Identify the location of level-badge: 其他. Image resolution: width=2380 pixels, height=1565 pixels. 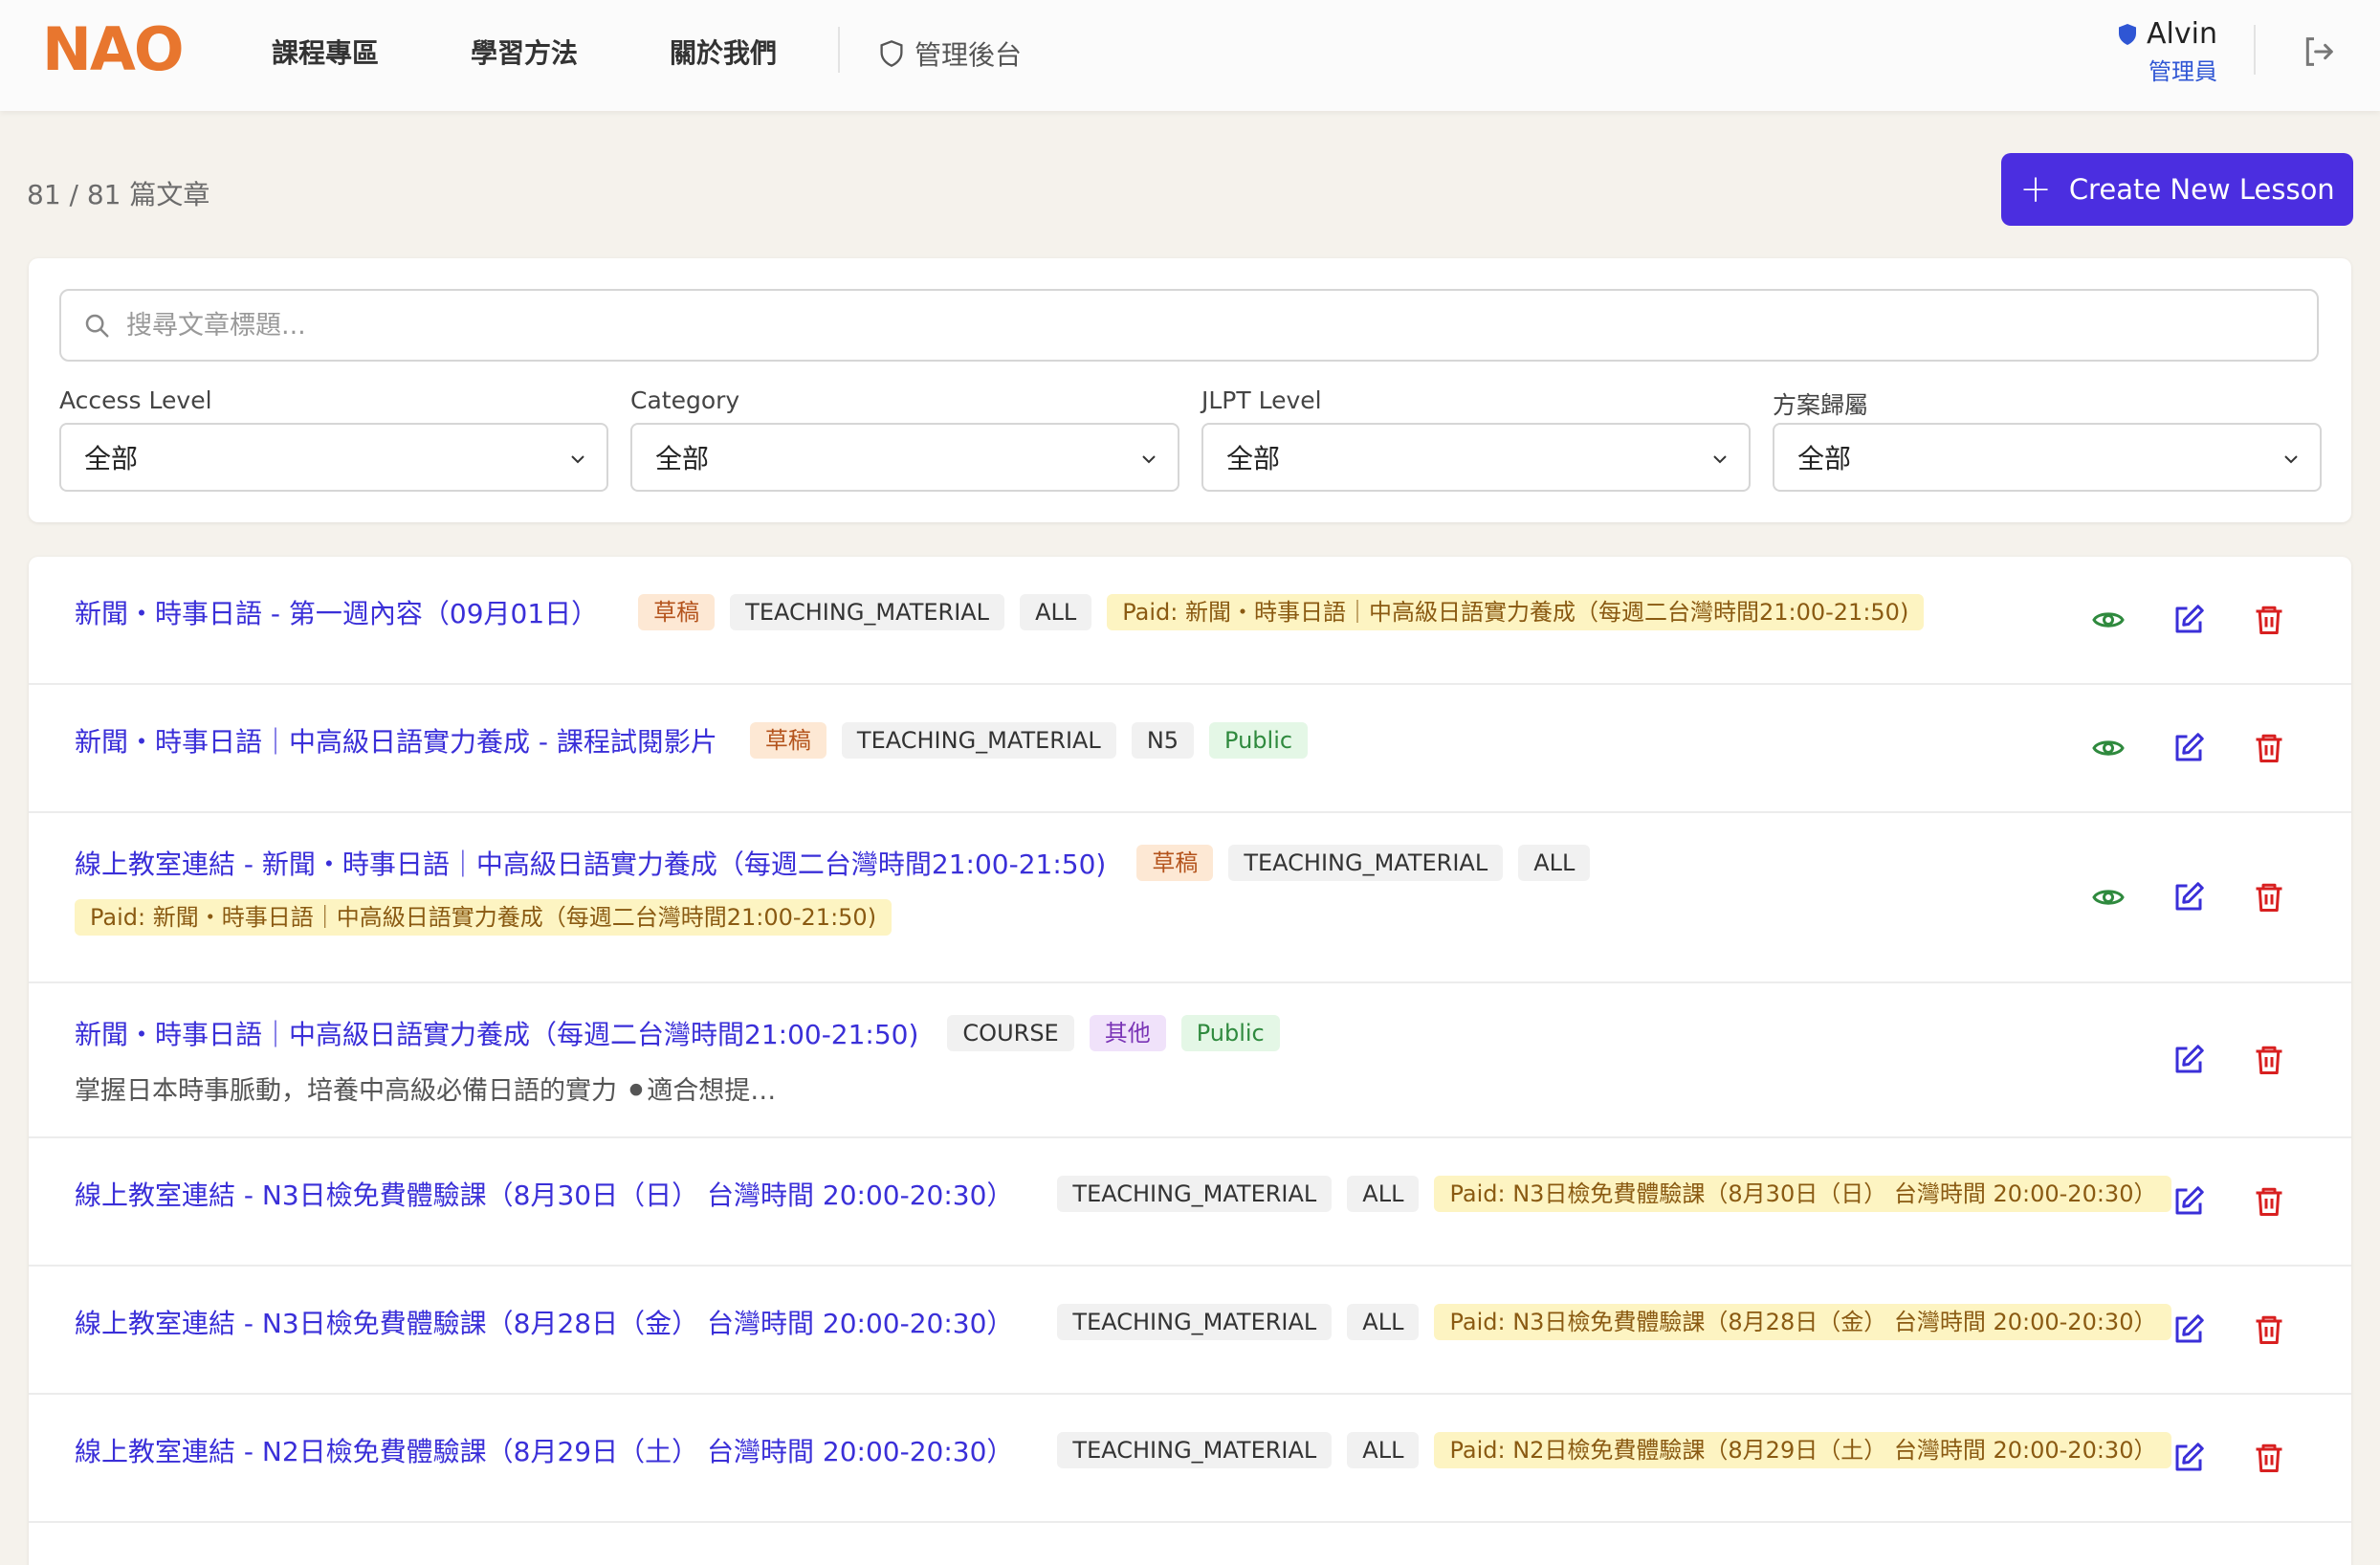
(1128, 1033).